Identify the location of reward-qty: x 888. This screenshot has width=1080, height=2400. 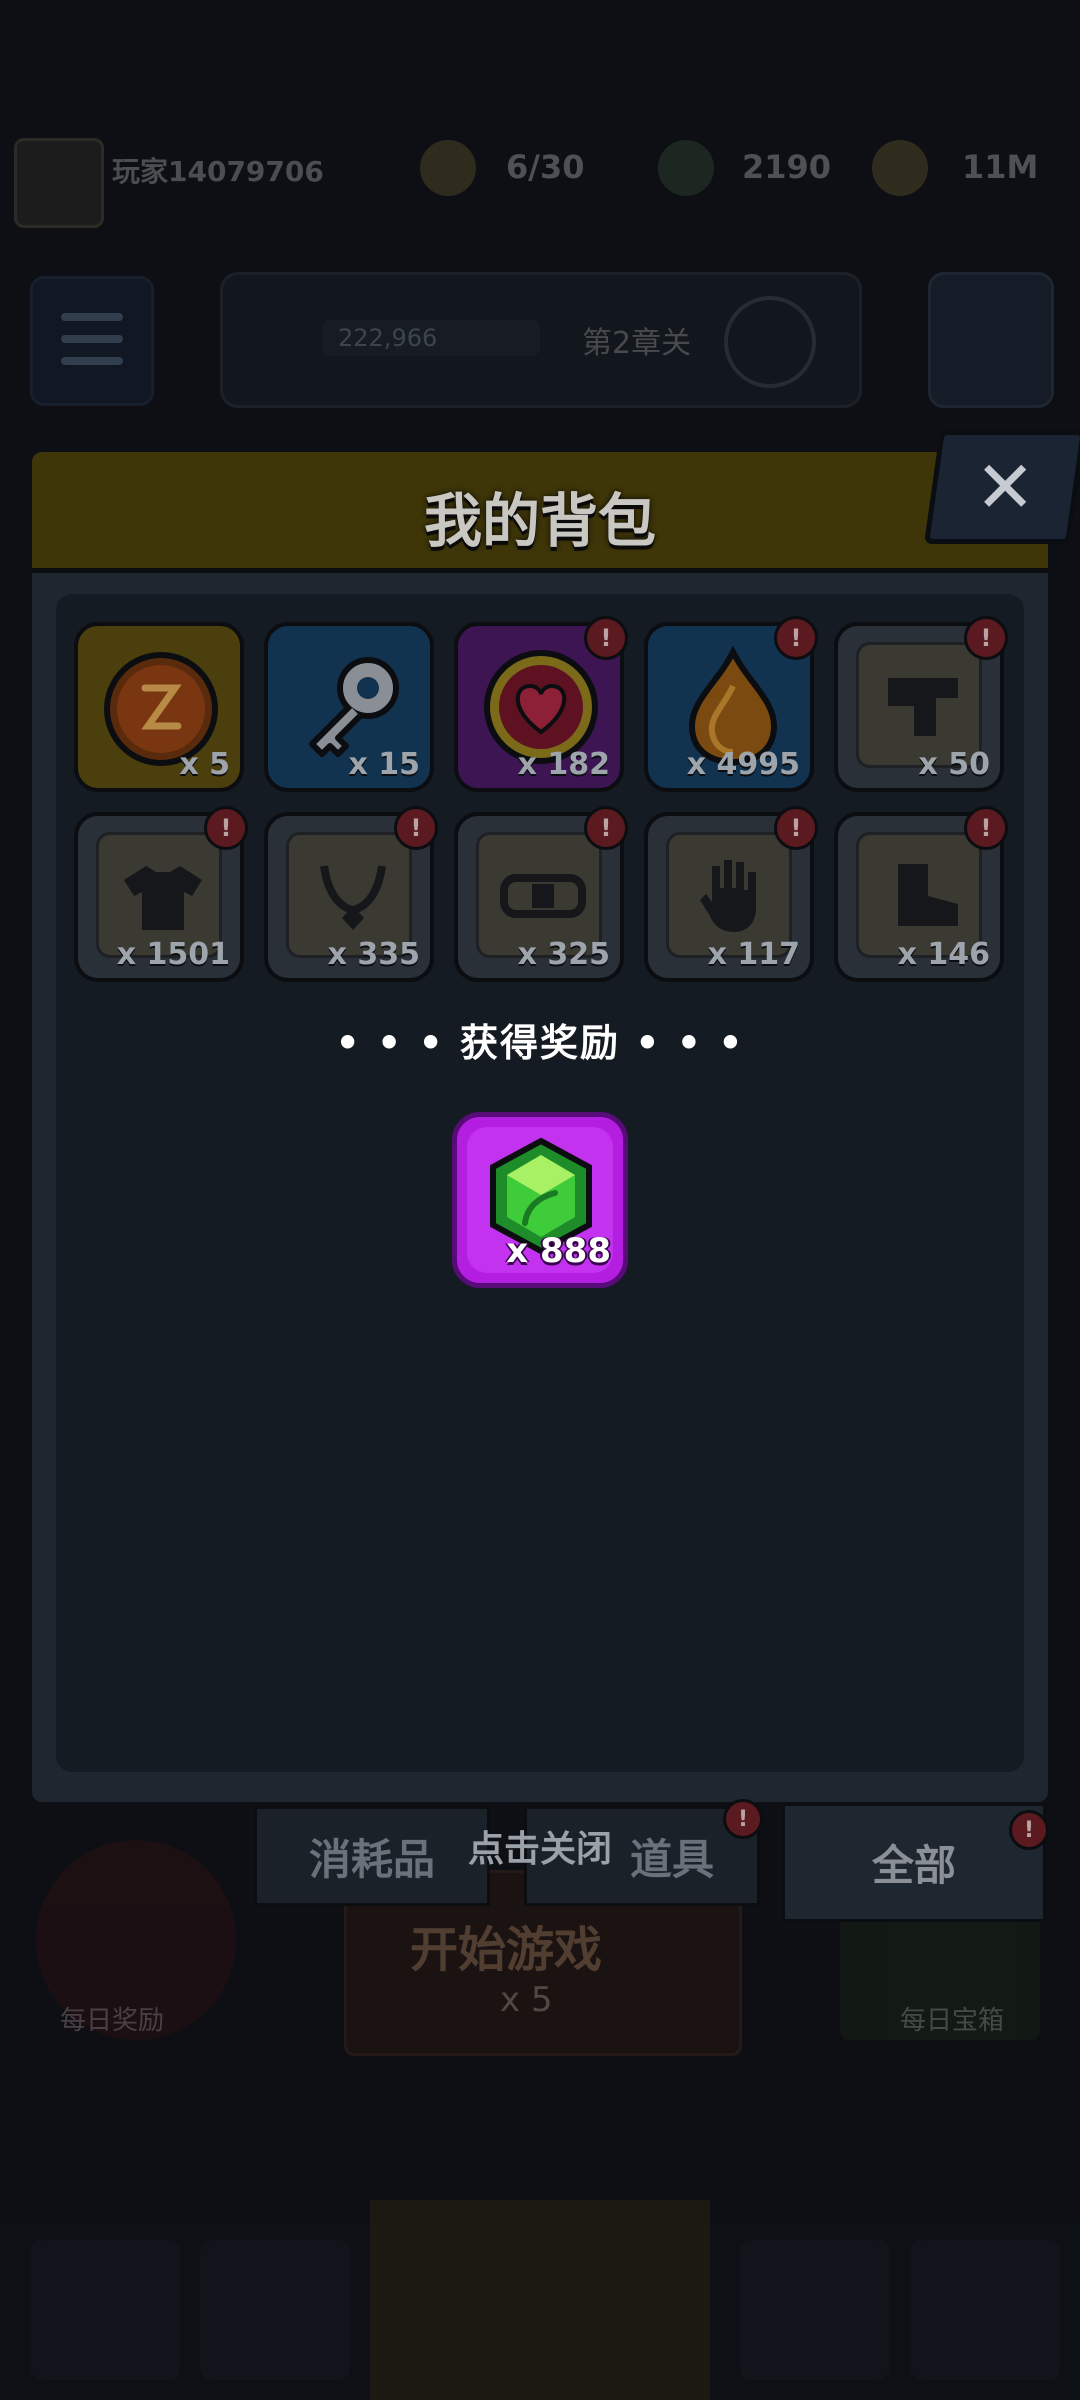
(558, 1251).